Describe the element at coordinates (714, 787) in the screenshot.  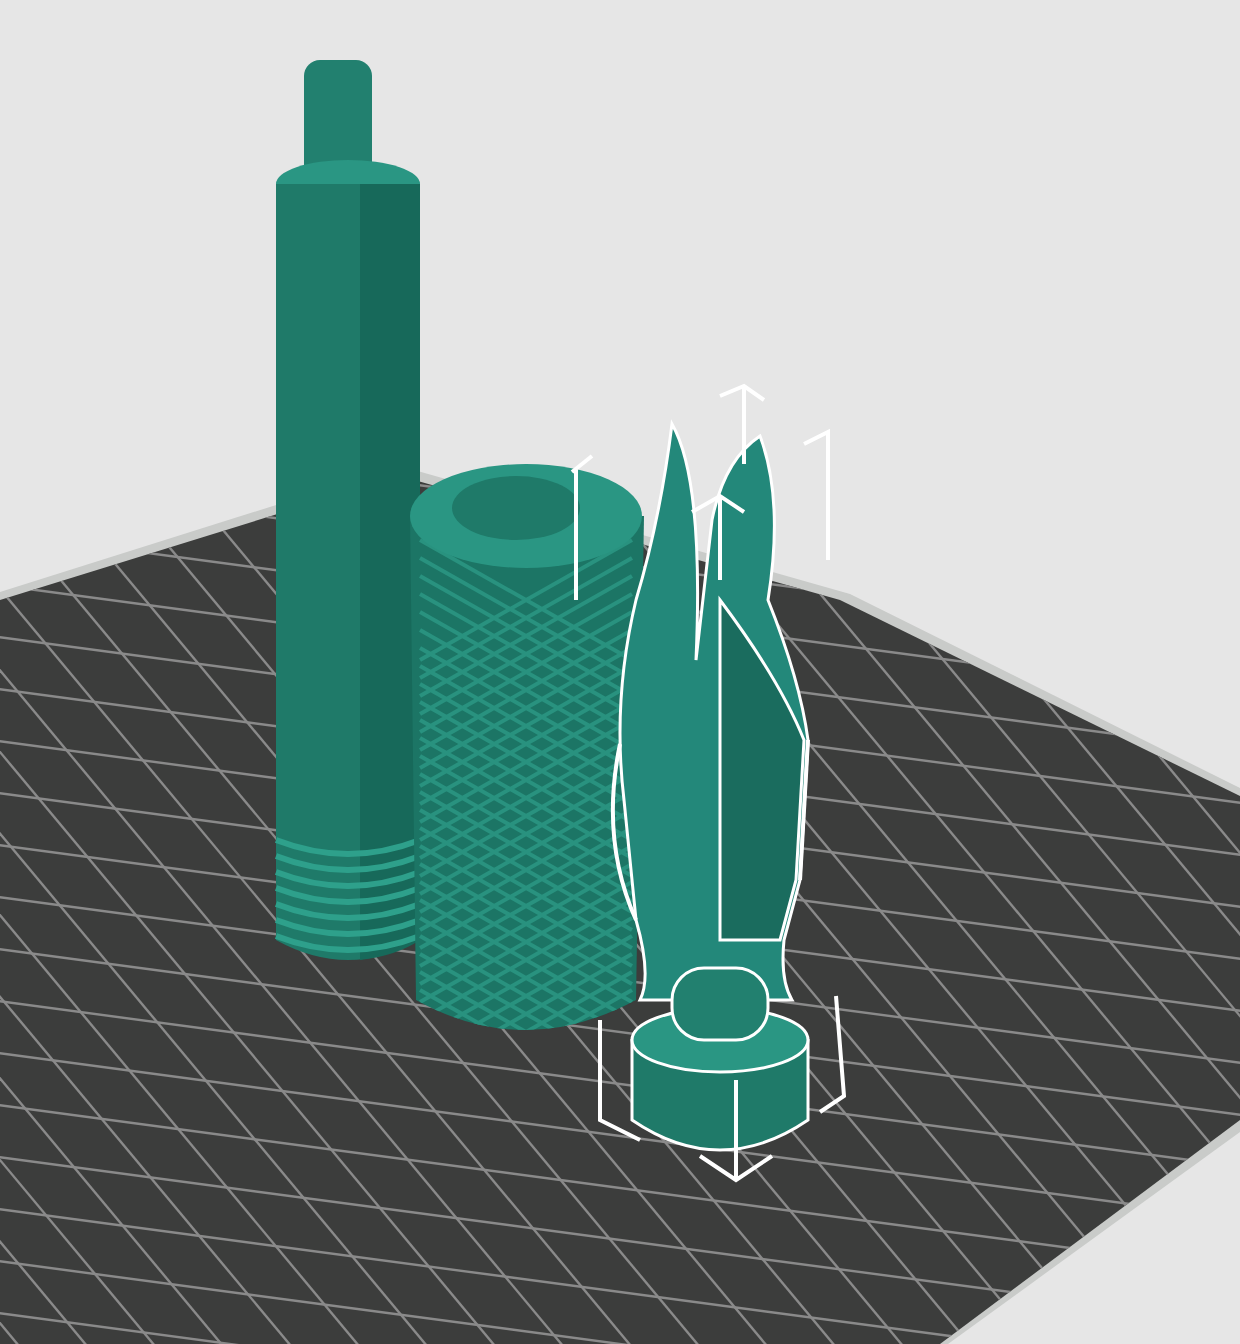
I see `fork-model` at that location.